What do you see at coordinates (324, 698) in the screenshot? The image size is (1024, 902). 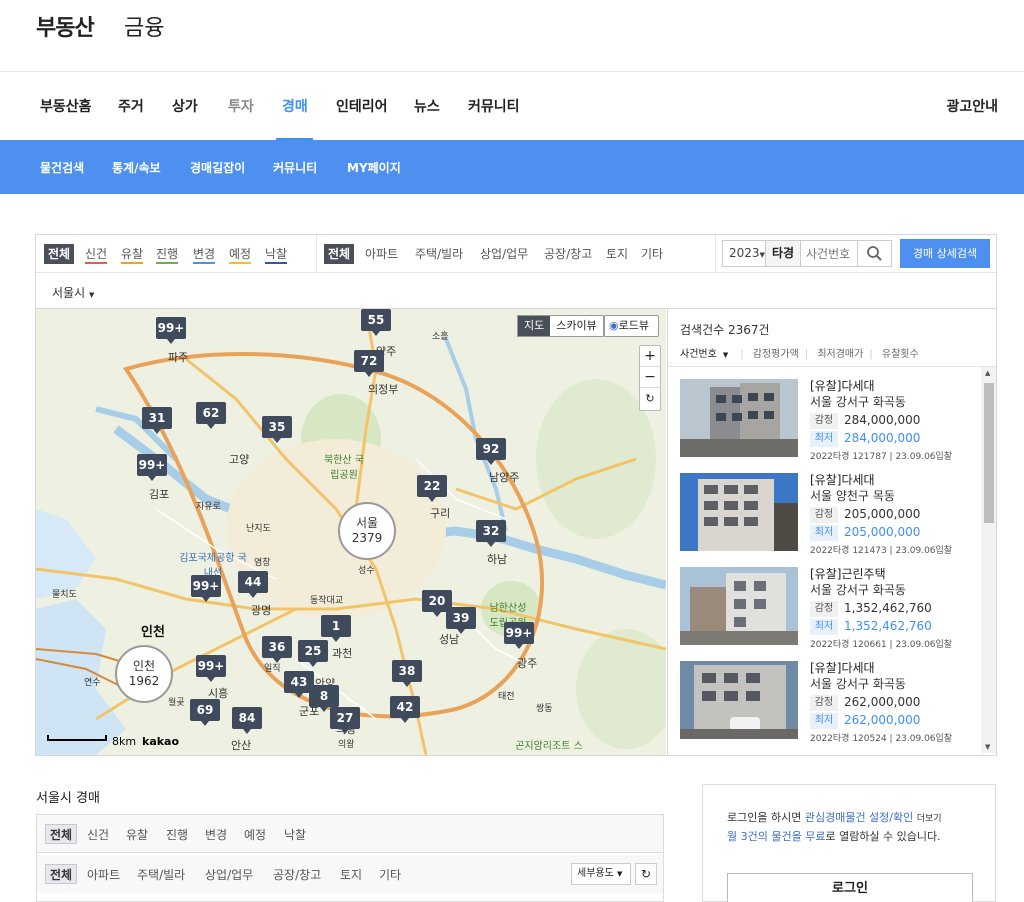 I see `map-marker: 8` at bounding box center [324, 698].